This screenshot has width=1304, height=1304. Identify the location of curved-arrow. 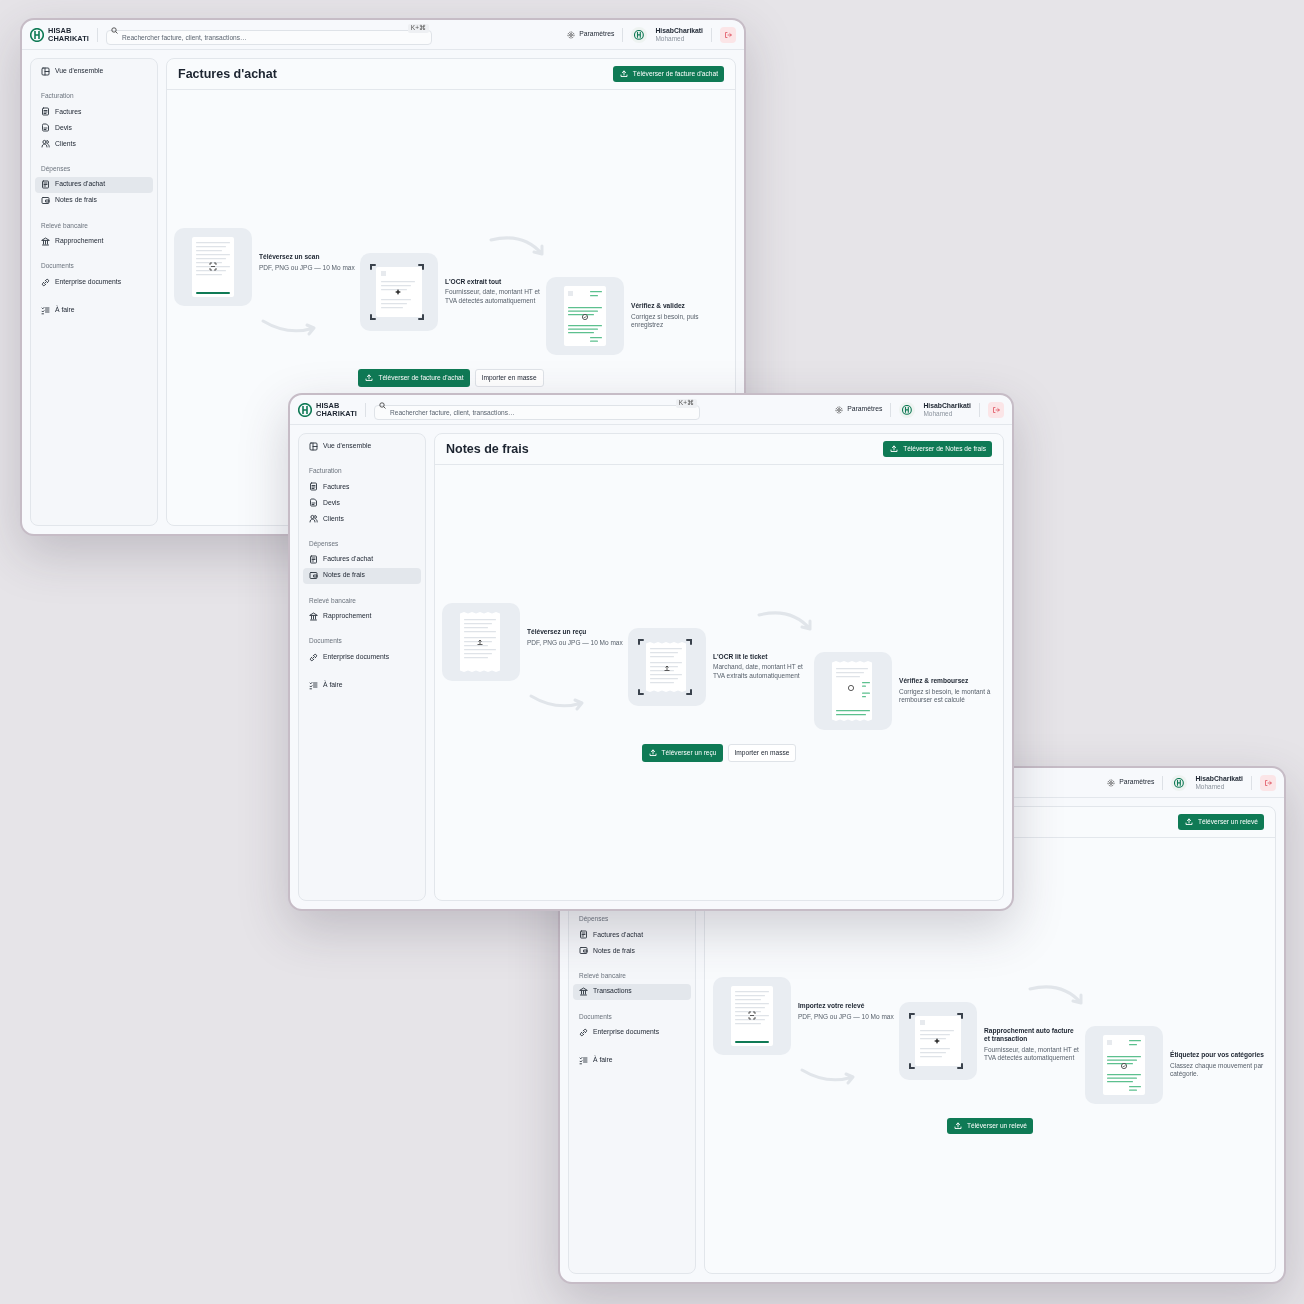
(1056, 995).